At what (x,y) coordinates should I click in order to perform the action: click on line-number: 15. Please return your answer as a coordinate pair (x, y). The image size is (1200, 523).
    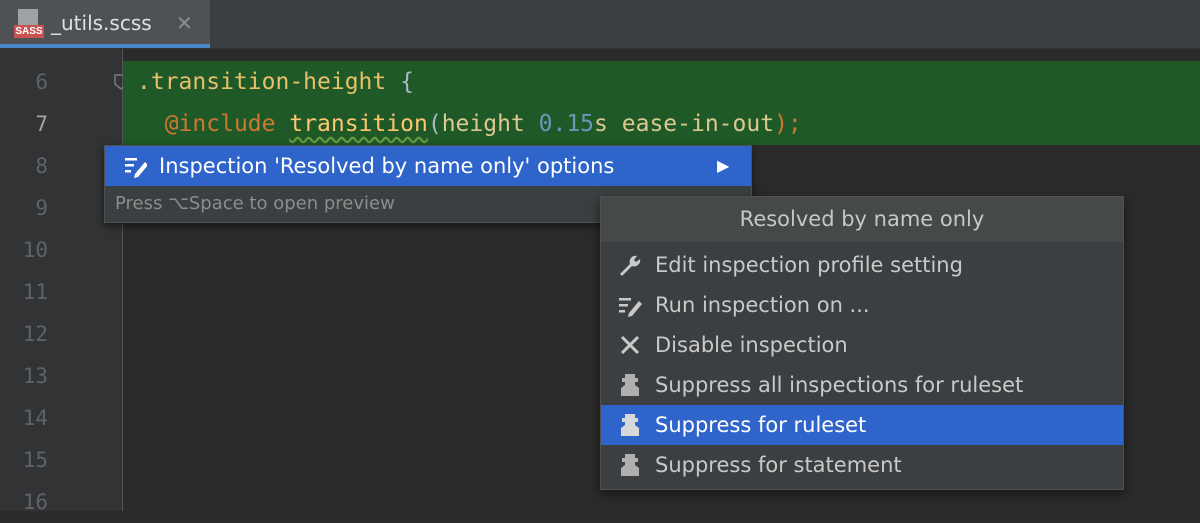
    Looking at the image, I should click on (35, 460).